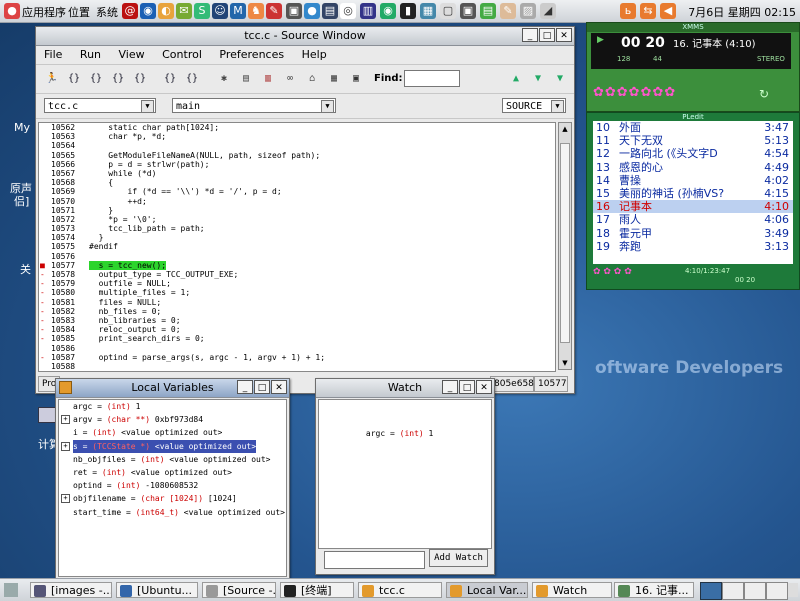 This screenshot has height=601, width=800. What do you see at coordinates (693, 153) in the screenshot?
I see `playlist-item: 12 一路向北 (《头文字D 4:54` at bounding box center [693, 153].